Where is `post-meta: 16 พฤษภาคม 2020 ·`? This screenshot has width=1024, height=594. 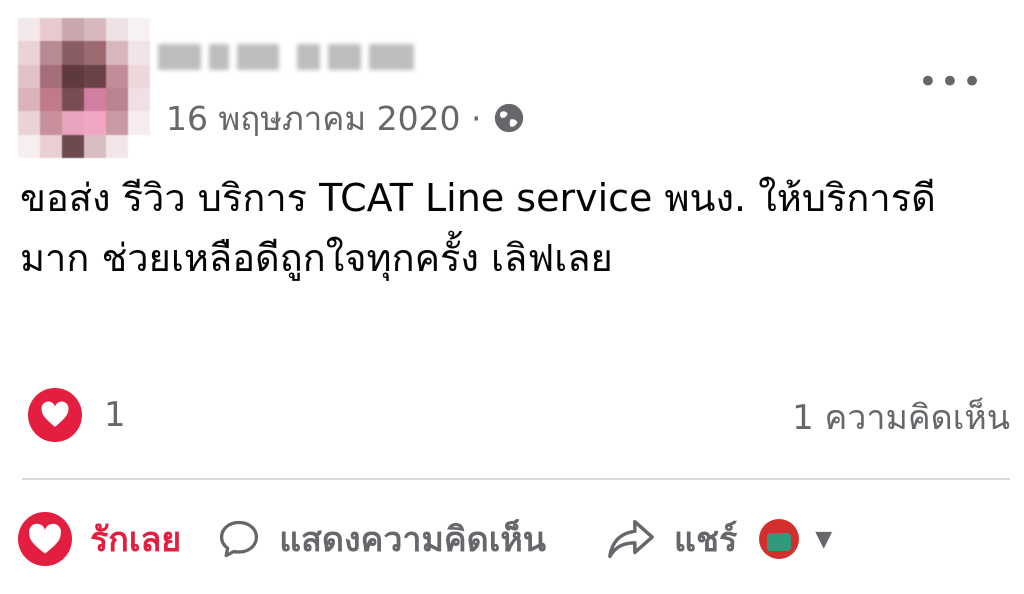
post-meta: 16 พฤษภาคม 2020 · is located at coordinates (346, 118).